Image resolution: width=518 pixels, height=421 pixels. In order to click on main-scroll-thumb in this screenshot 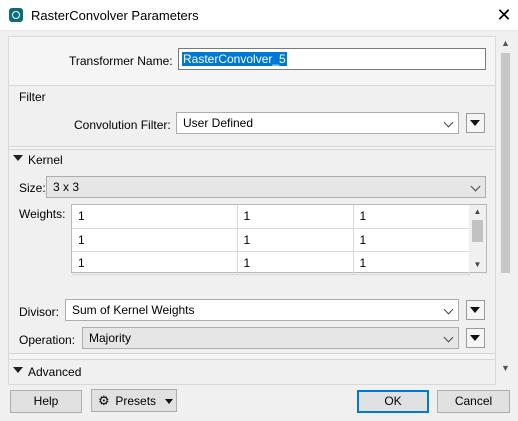, I will do `click(505, 163)`.